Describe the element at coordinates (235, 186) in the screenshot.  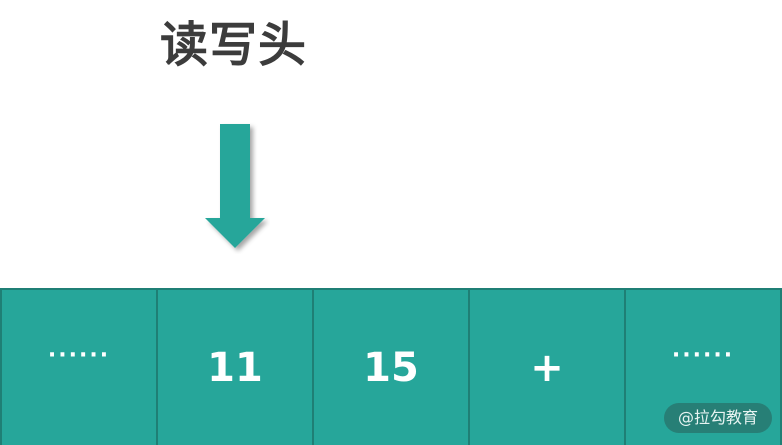
I see `down-arrow-icon` at that location.